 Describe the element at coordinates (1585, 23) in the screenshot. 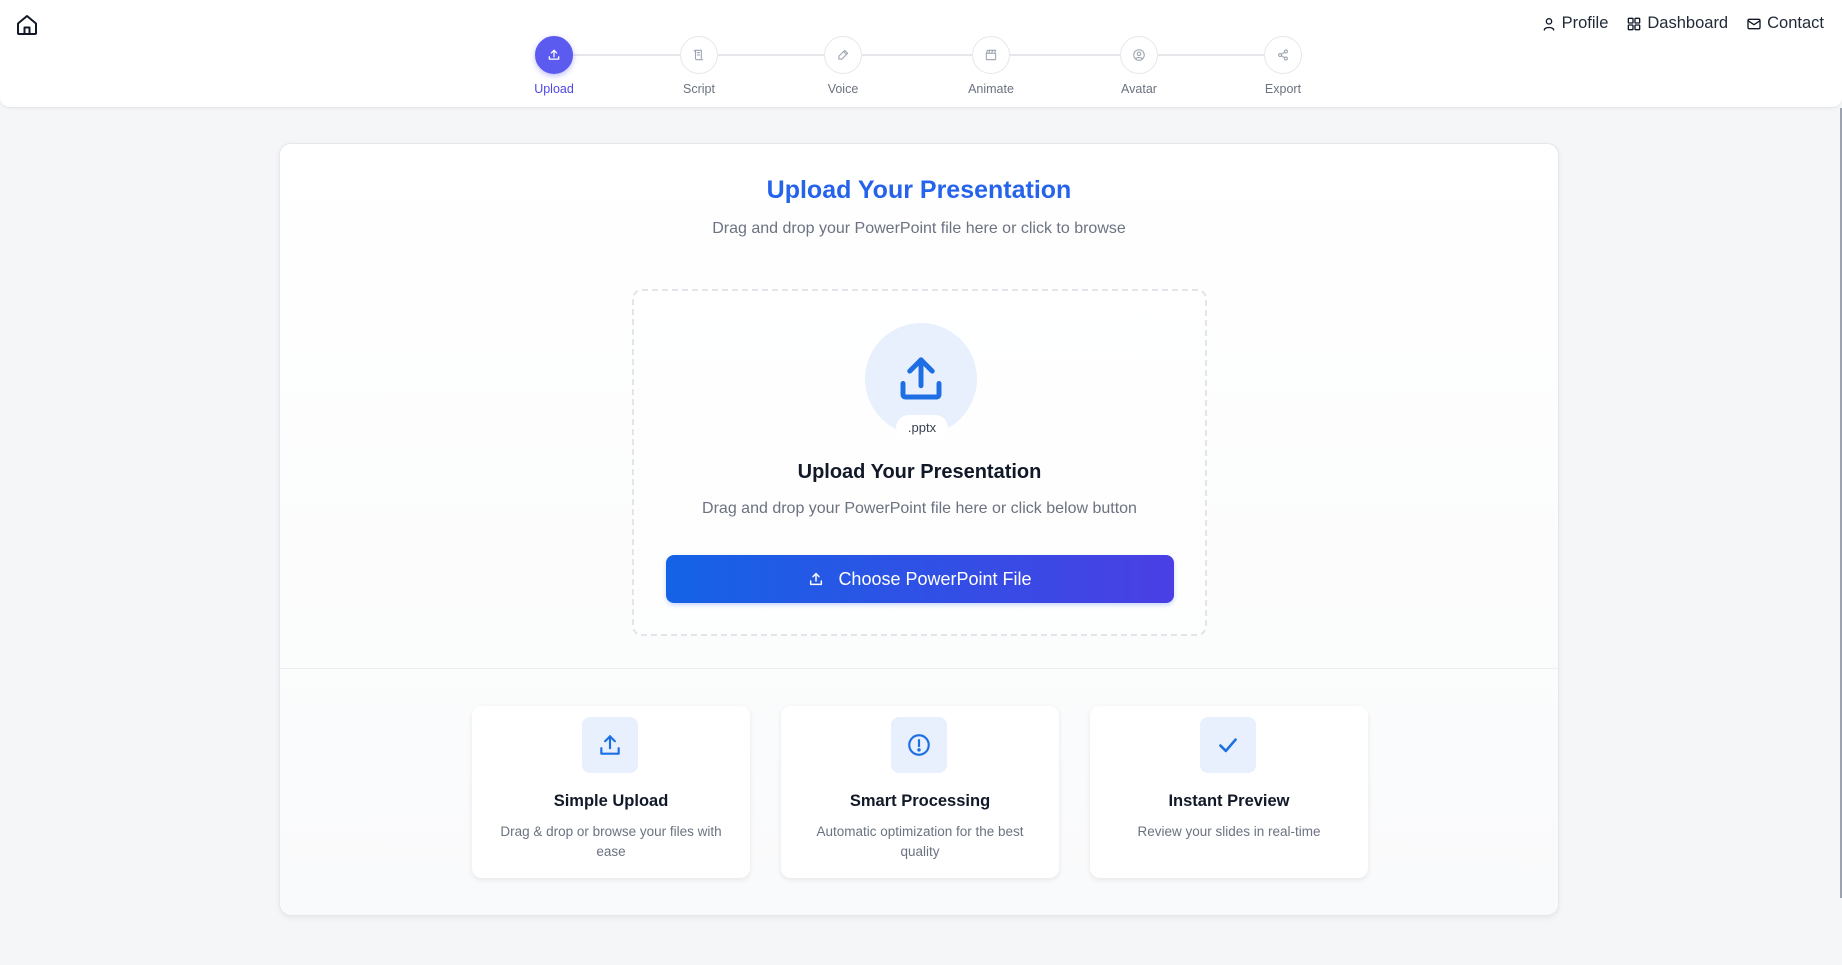

I see `nav-profile-label: Profile` at that location.